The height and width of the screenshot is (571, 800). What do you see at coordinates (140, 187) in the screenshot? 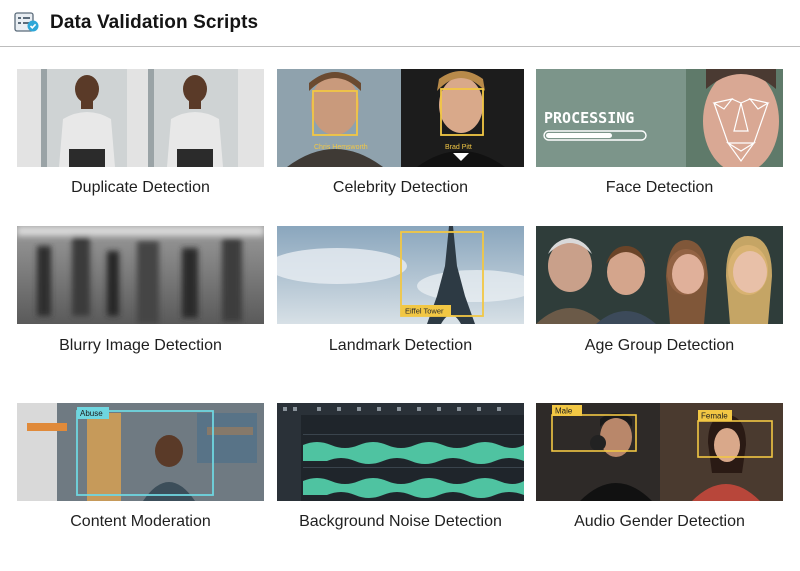
I see `card-label: Duplicate Detection` at bounding box center [140, 187].